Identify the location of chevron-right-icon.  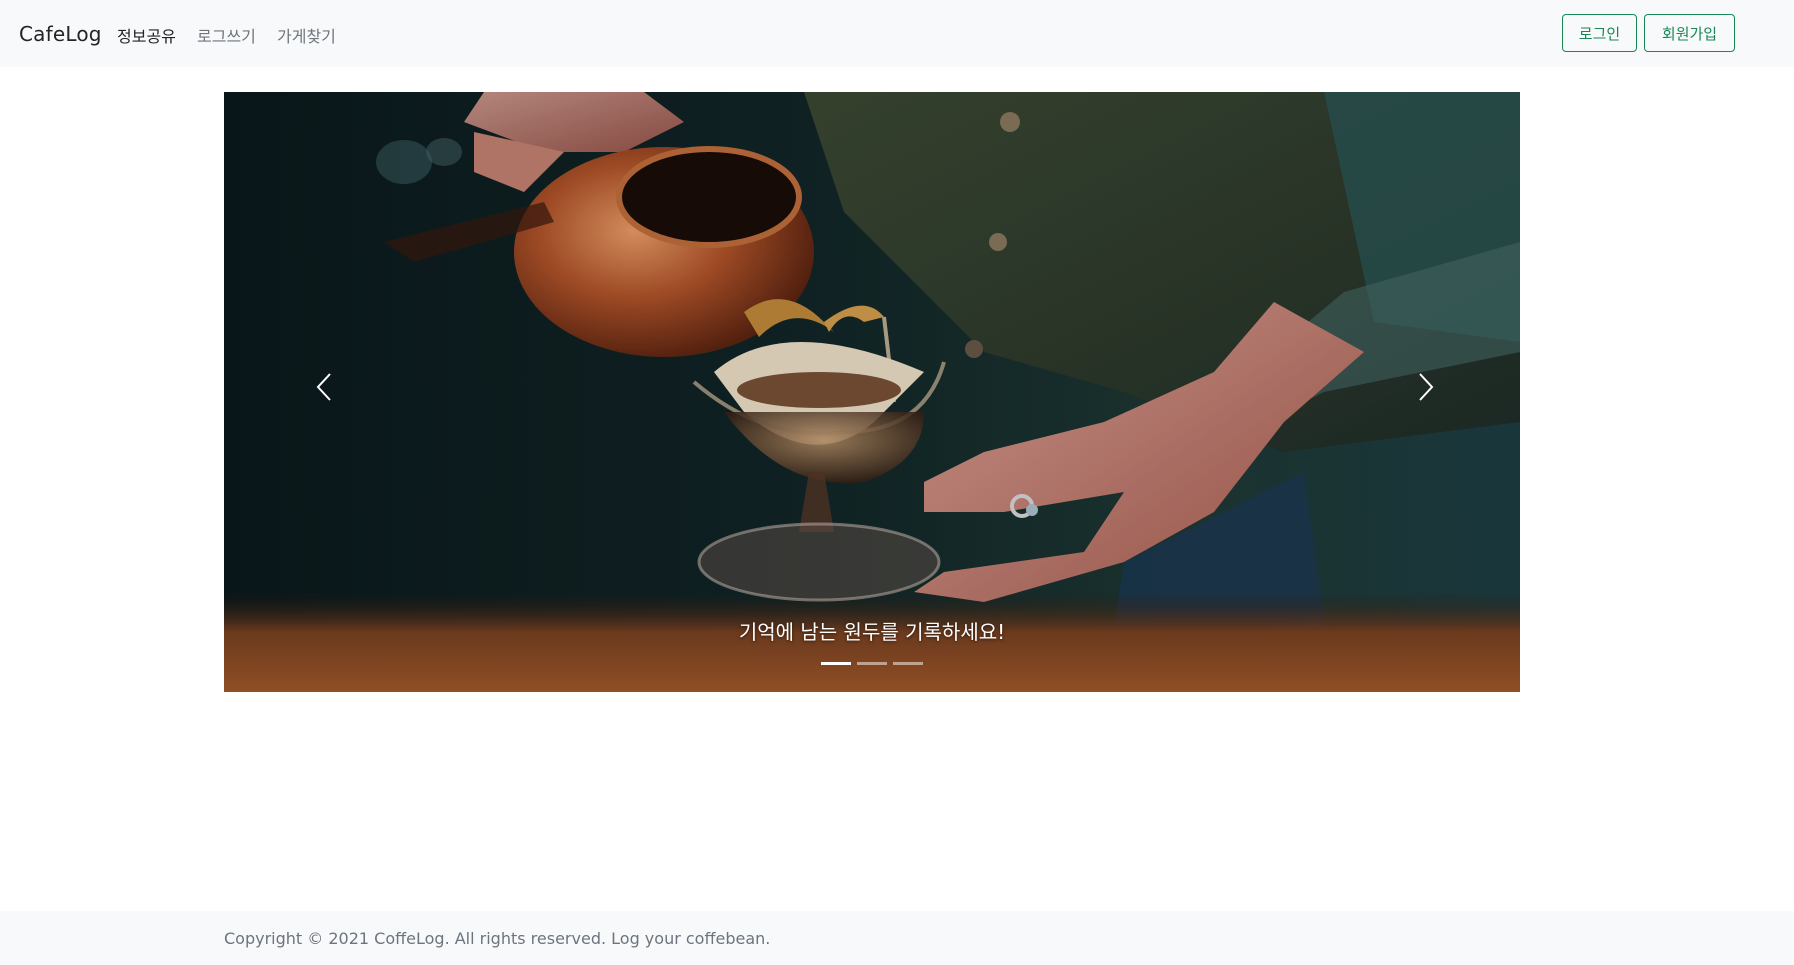
(1426, 387).